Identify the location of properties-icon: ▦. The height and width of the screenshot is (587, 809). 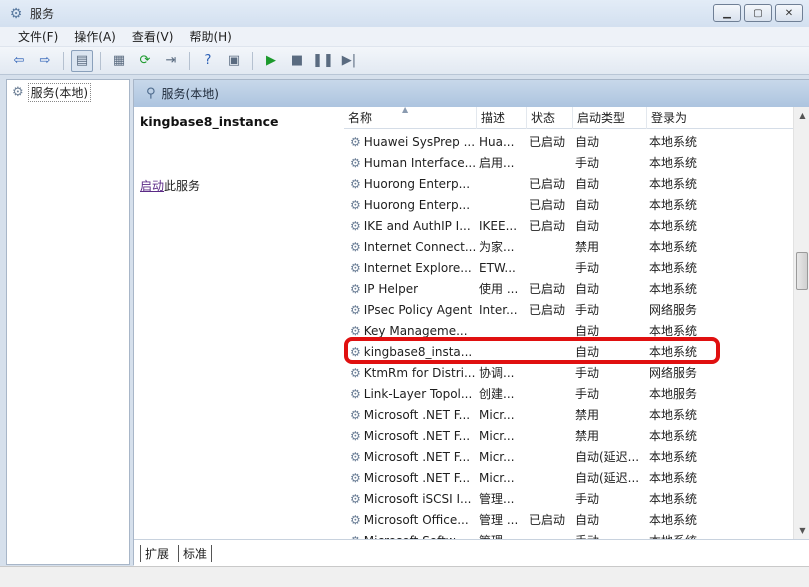
(119, 61).